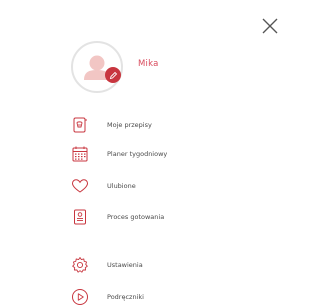 The height and width of the screenshot is (308, 327). Describe the element at coordinates (80, 186) in the screenshot. I see `heart-icon` at that location.